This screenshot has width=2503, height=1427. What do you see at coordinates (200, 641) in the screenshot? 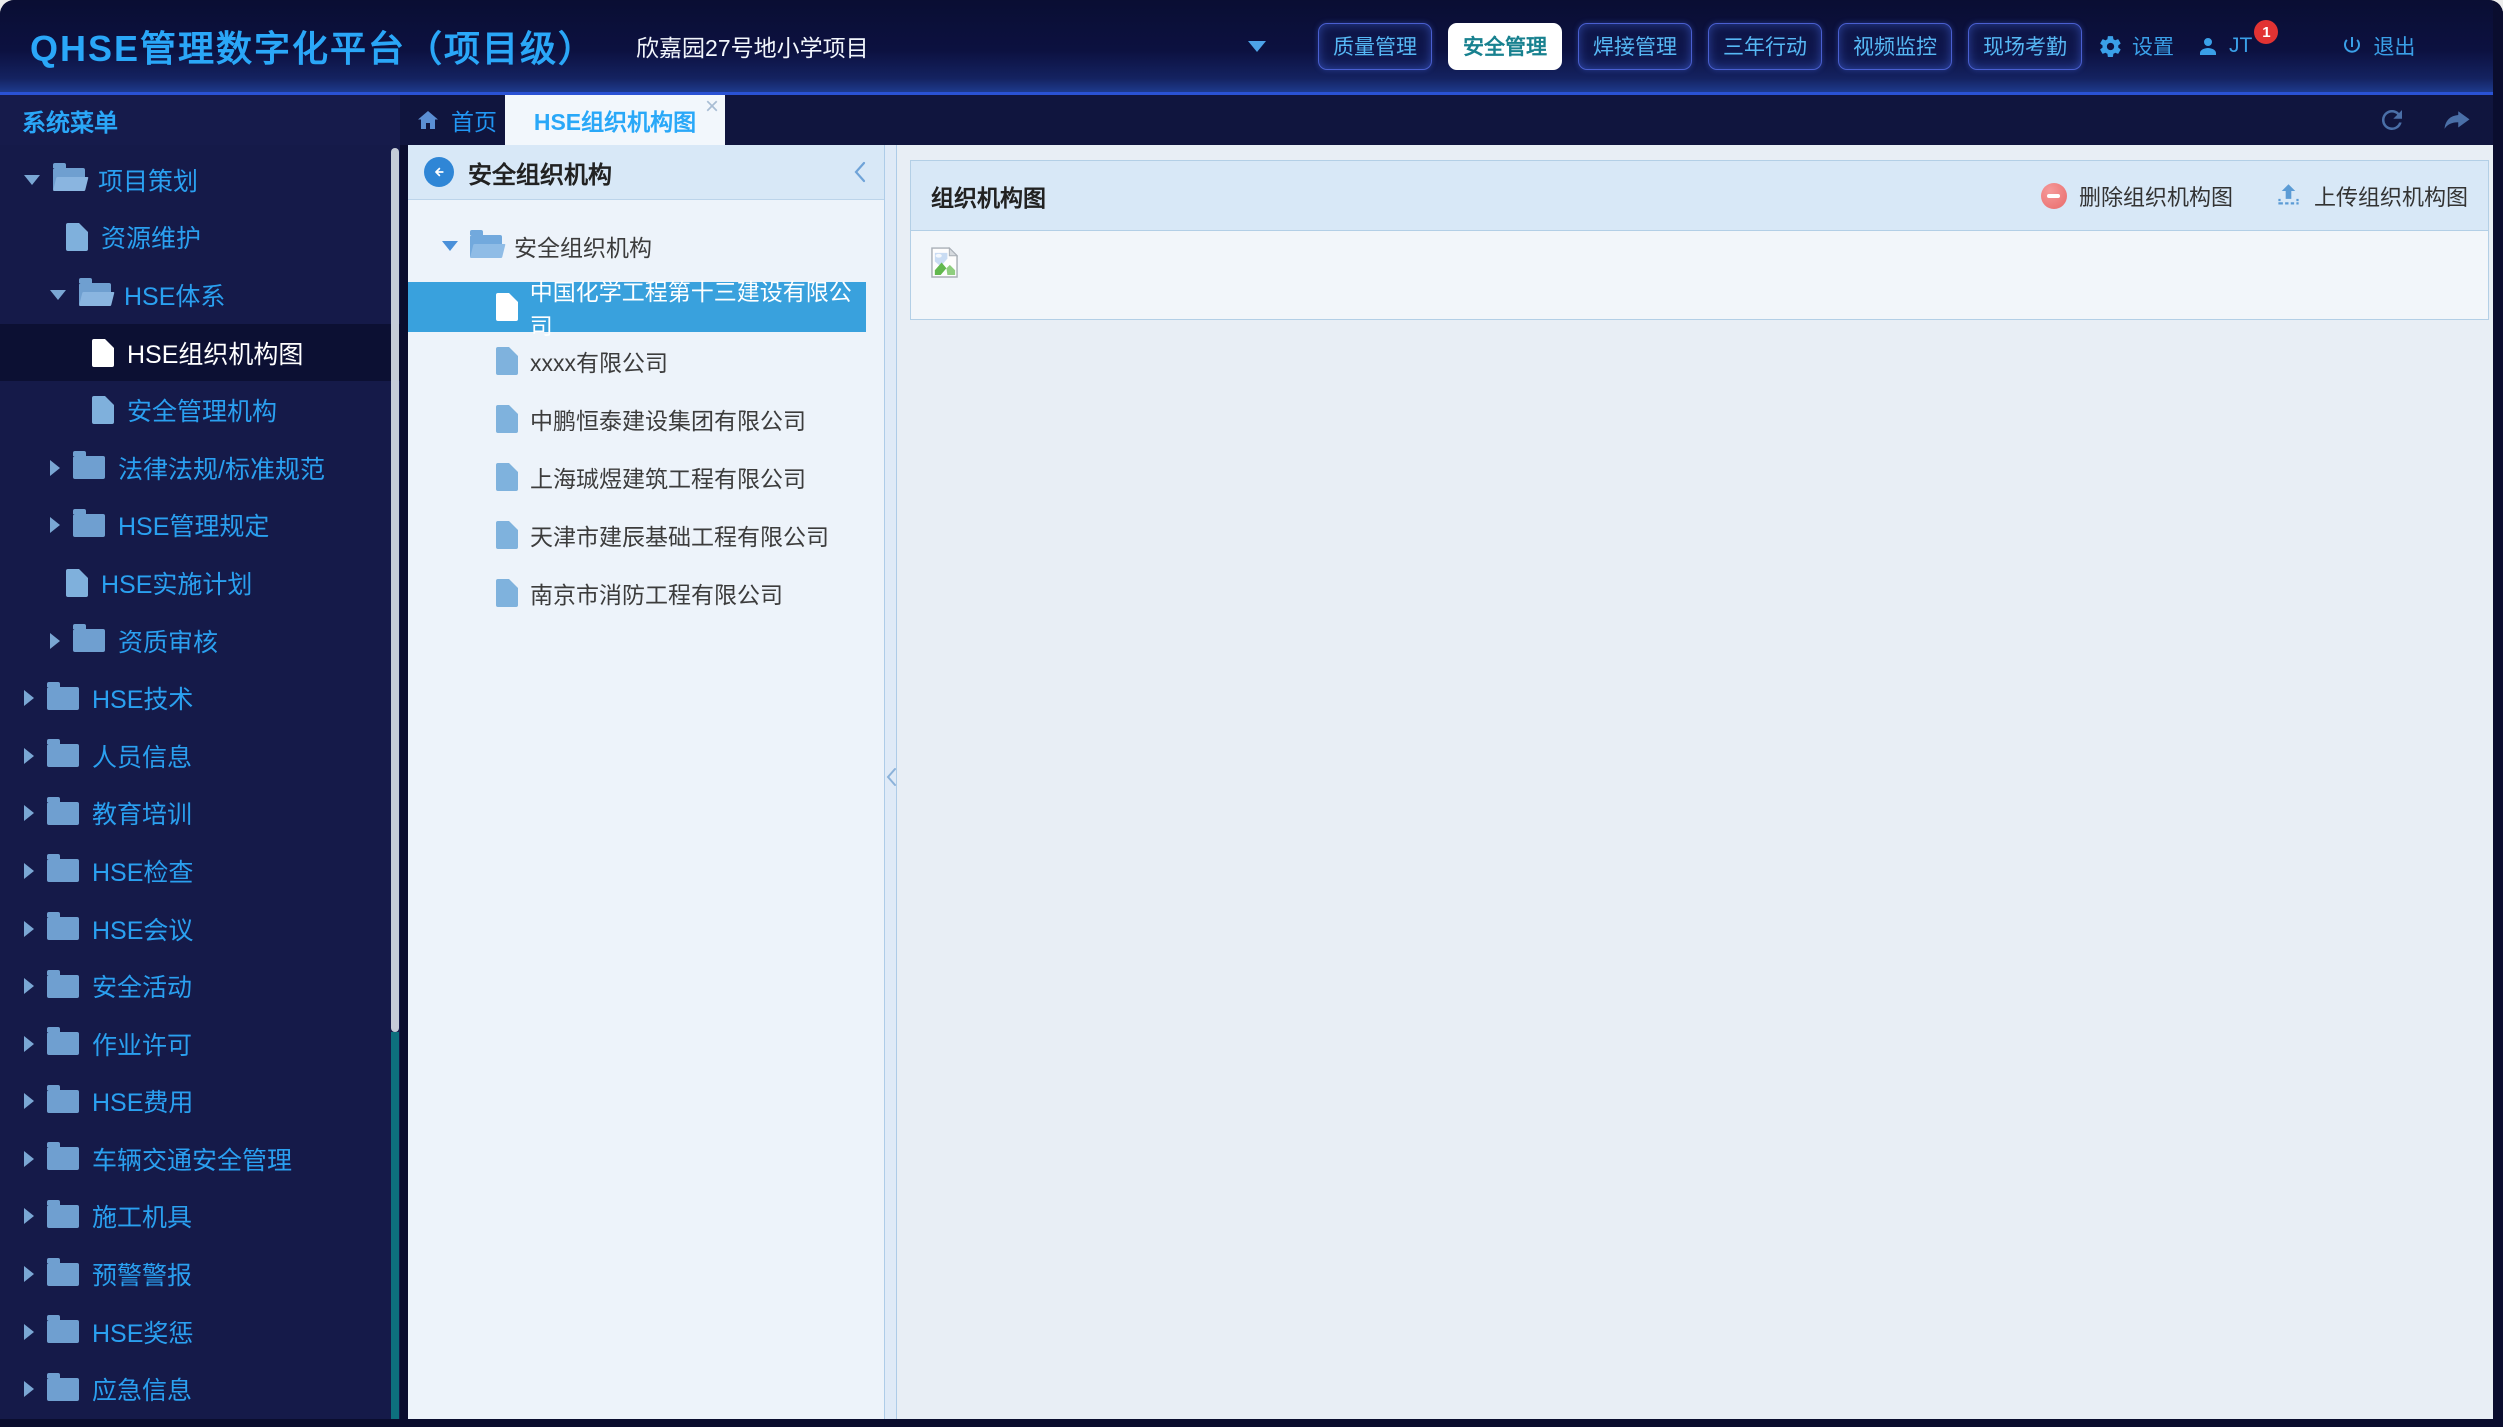
I see `sidebar-item-9: 资质审核` at bounding box center [200, 641].